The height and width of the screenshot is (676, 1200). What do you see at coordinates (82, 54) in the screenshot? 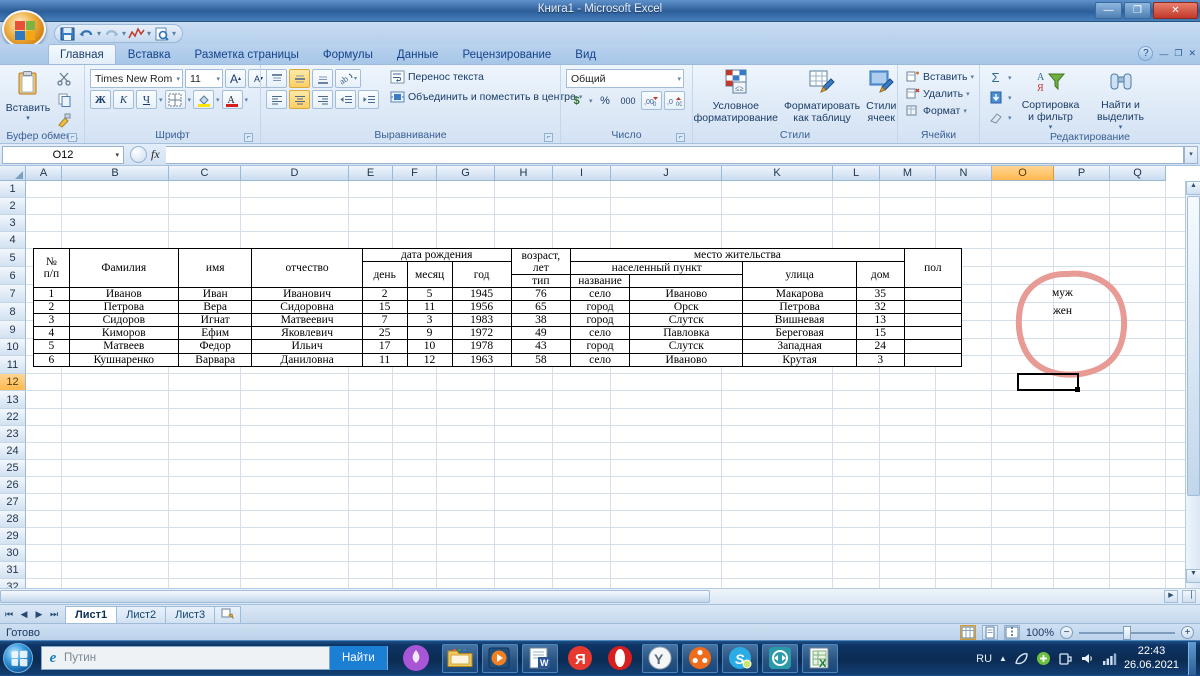
I see `tab-home: Главная` at bounding box center [82, 54].